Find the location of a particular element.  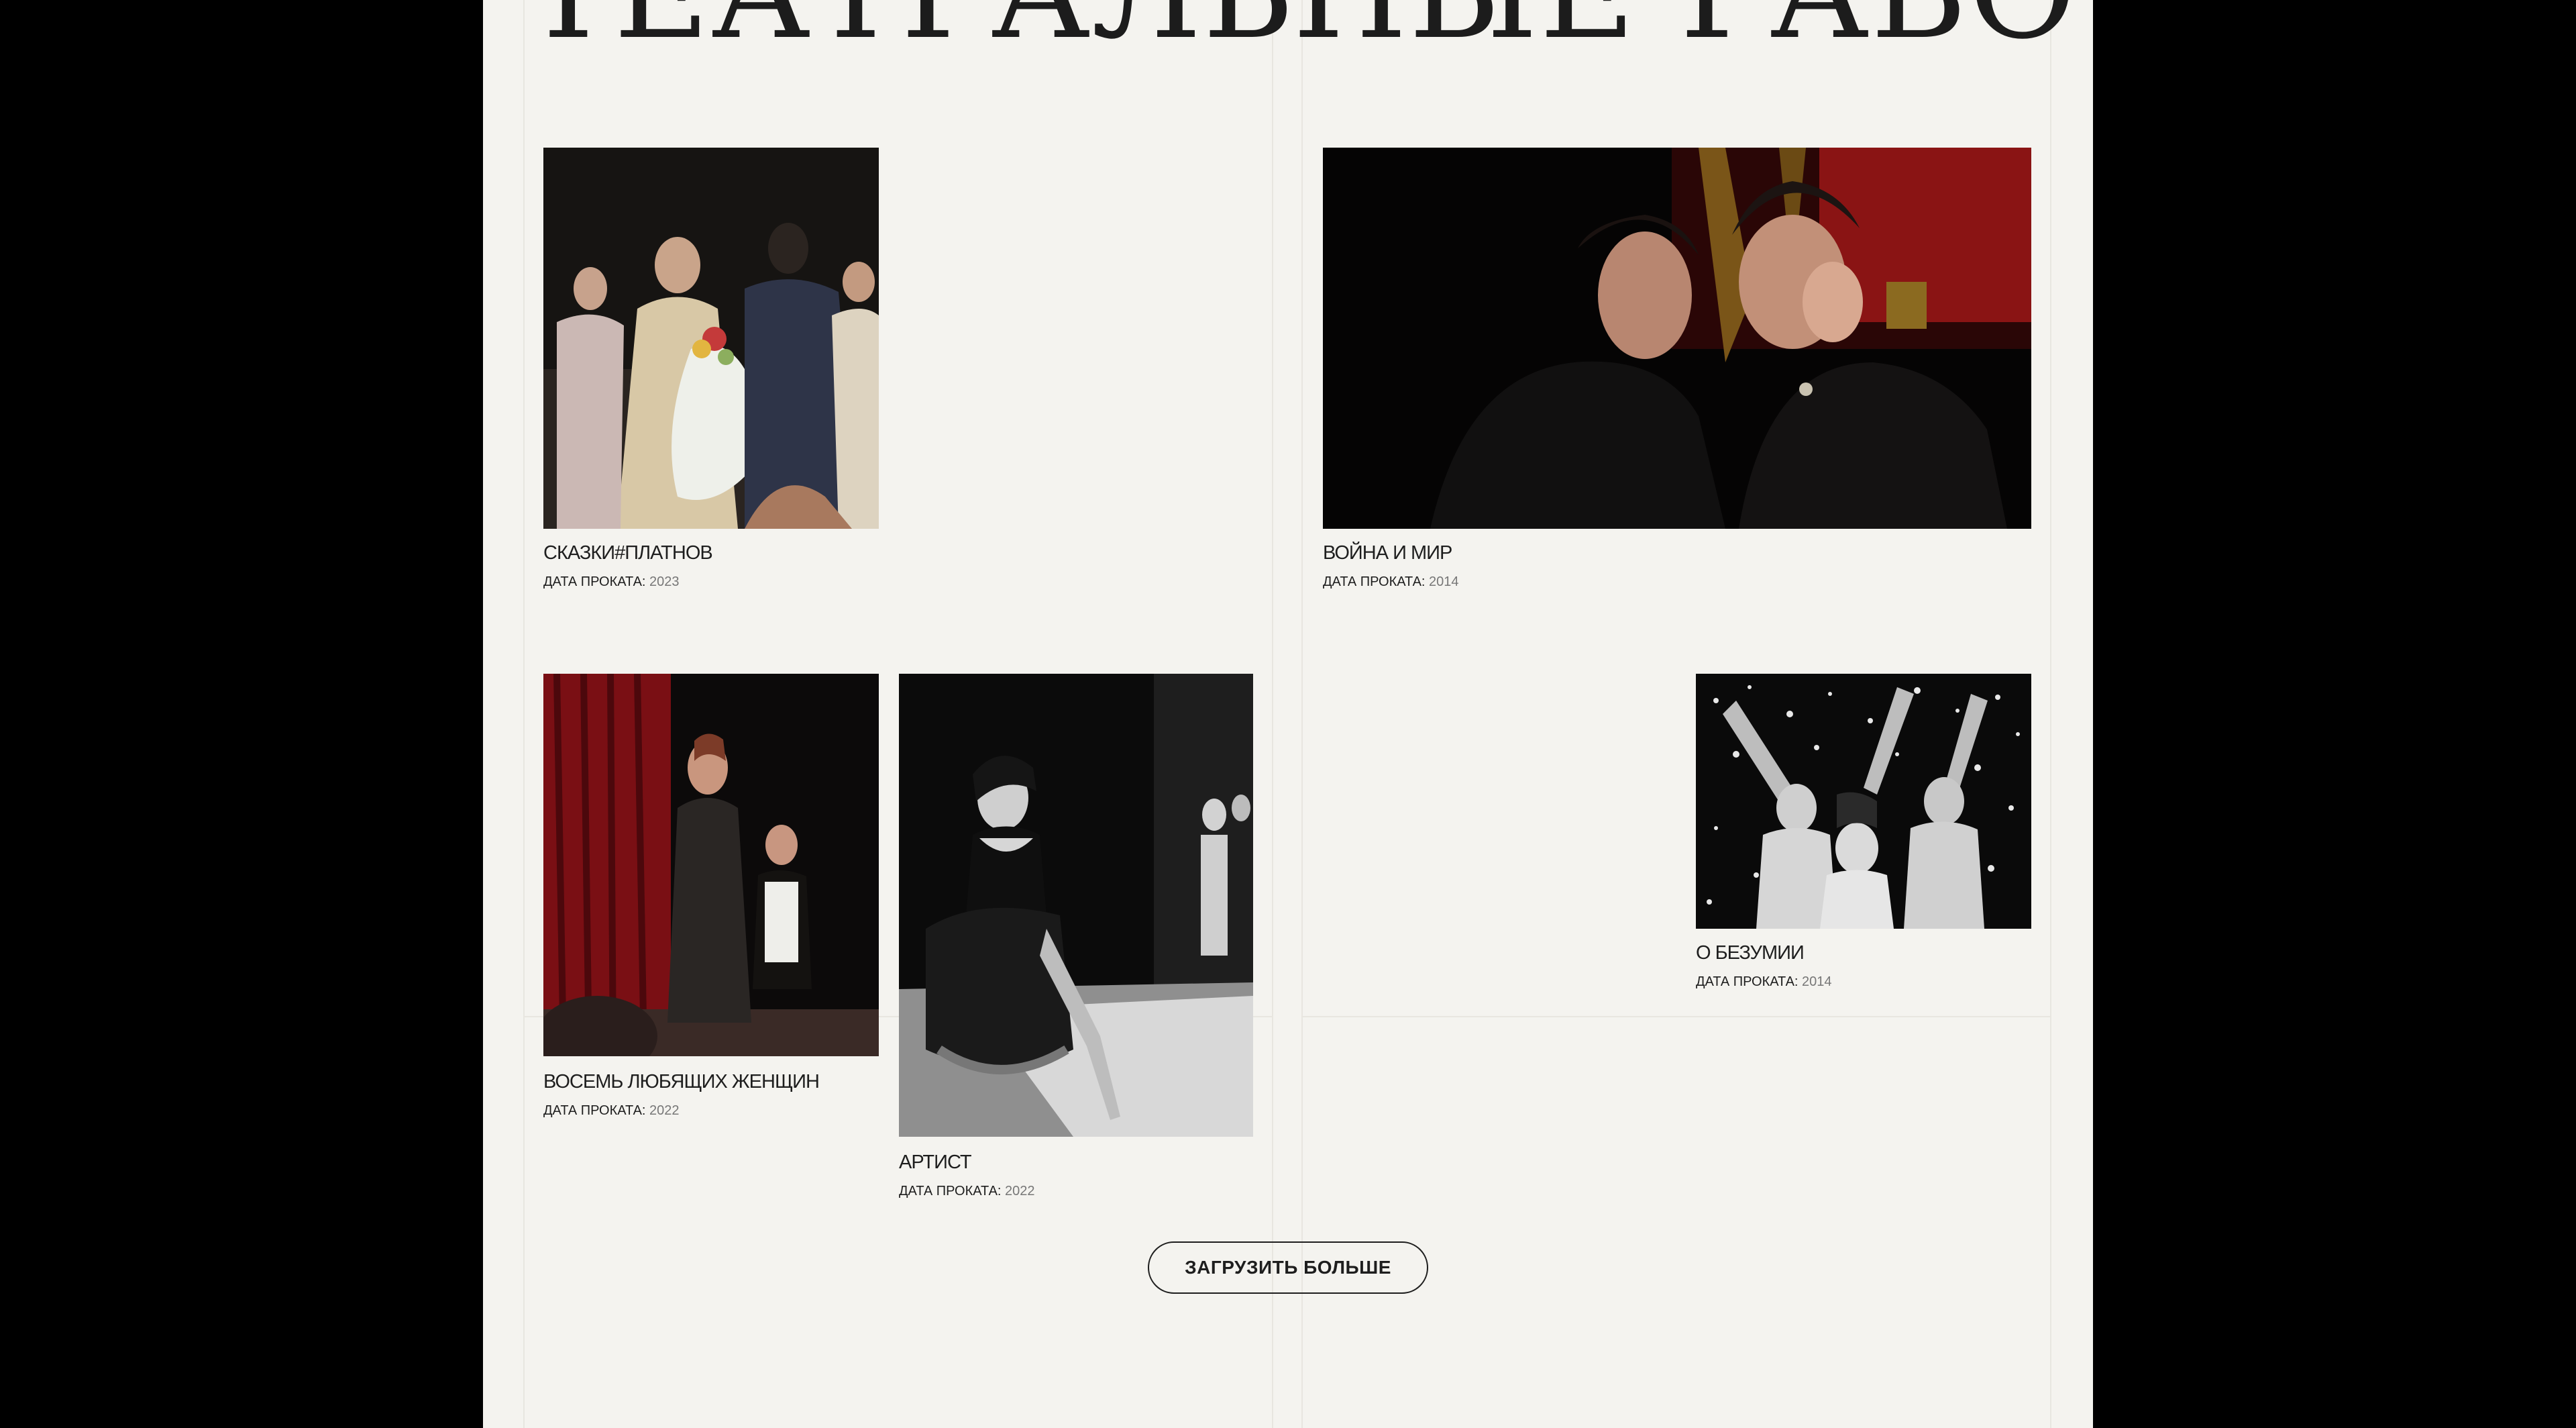

work-card: АРТИСТ ДАТА ПРОКАТА: 2022 is located at coordinates (1076, 942).